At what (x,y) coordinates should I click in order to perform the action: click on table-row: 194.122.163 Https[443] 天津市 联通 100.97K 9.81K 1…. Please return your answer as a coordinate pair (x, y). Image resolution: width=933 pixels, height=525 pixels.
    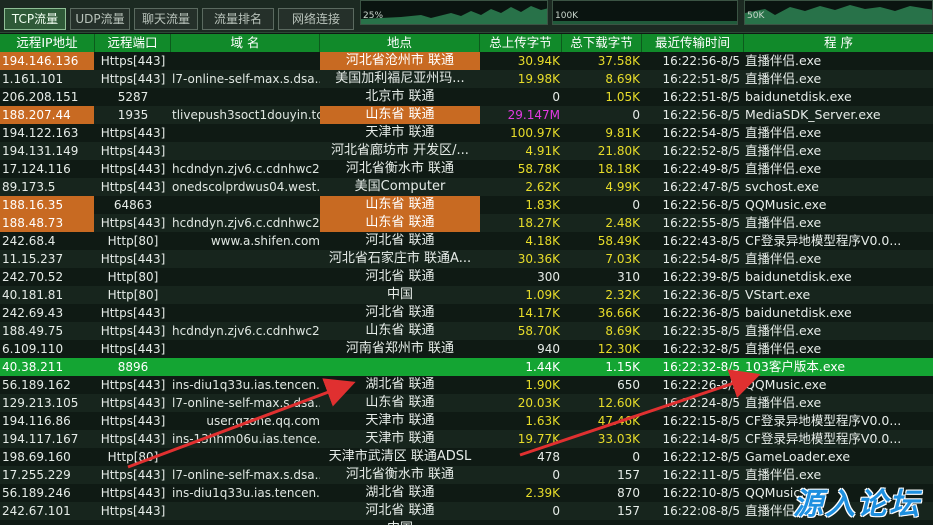
    Looking at the image, I should click on (466, 133).